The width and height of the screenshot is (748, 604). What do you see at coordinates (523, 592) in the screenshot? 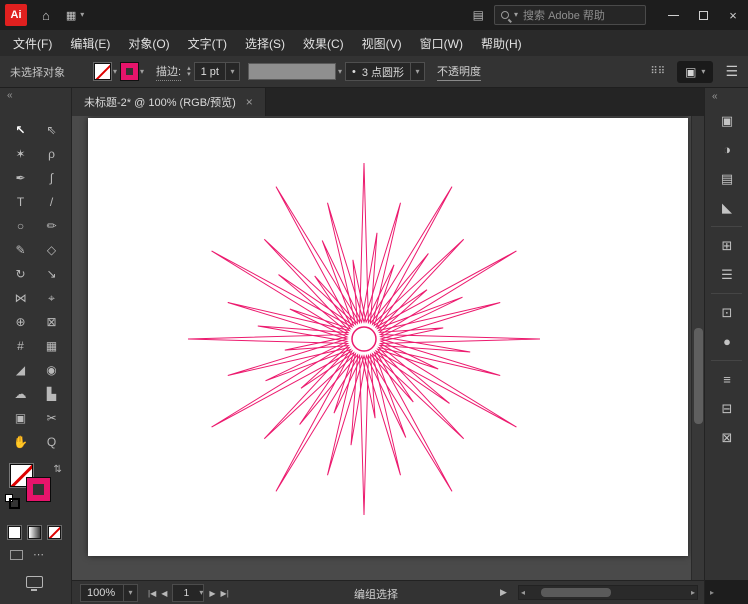
I see `scroll-left-icon: ◂` at bounding box center [523, 592].